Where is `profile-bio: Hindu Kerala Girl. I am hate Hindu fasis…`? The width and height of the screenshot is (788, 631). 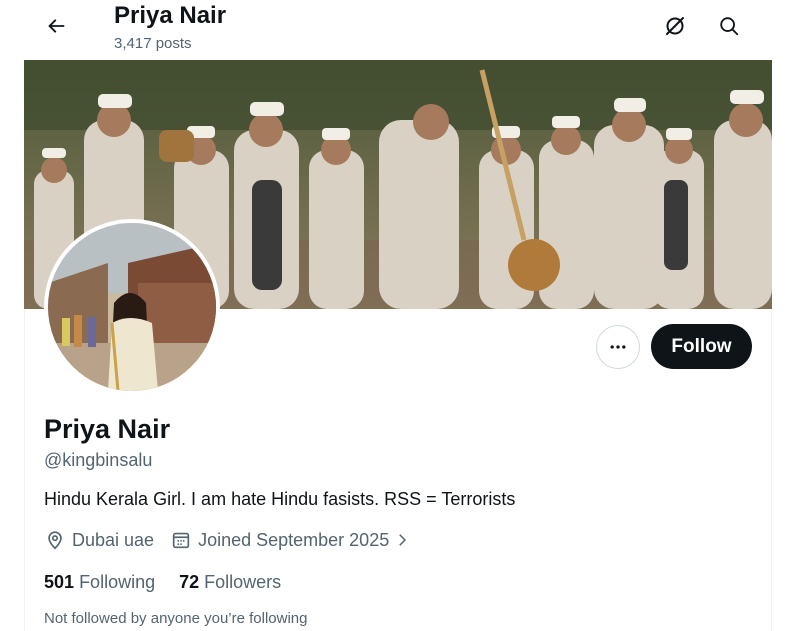 profile-bio: Hindu Kerala Girl. I am hate Hindu fasis… is located at coordinates (280, 499).